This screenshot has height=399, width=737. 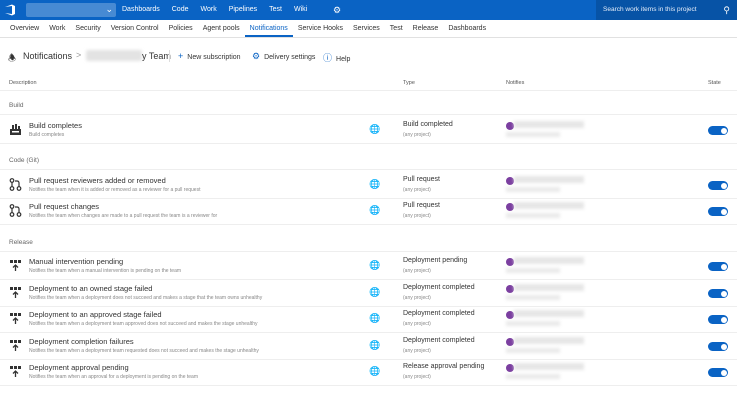 I want to click on help-label: Help, so click(x=343, y=59).